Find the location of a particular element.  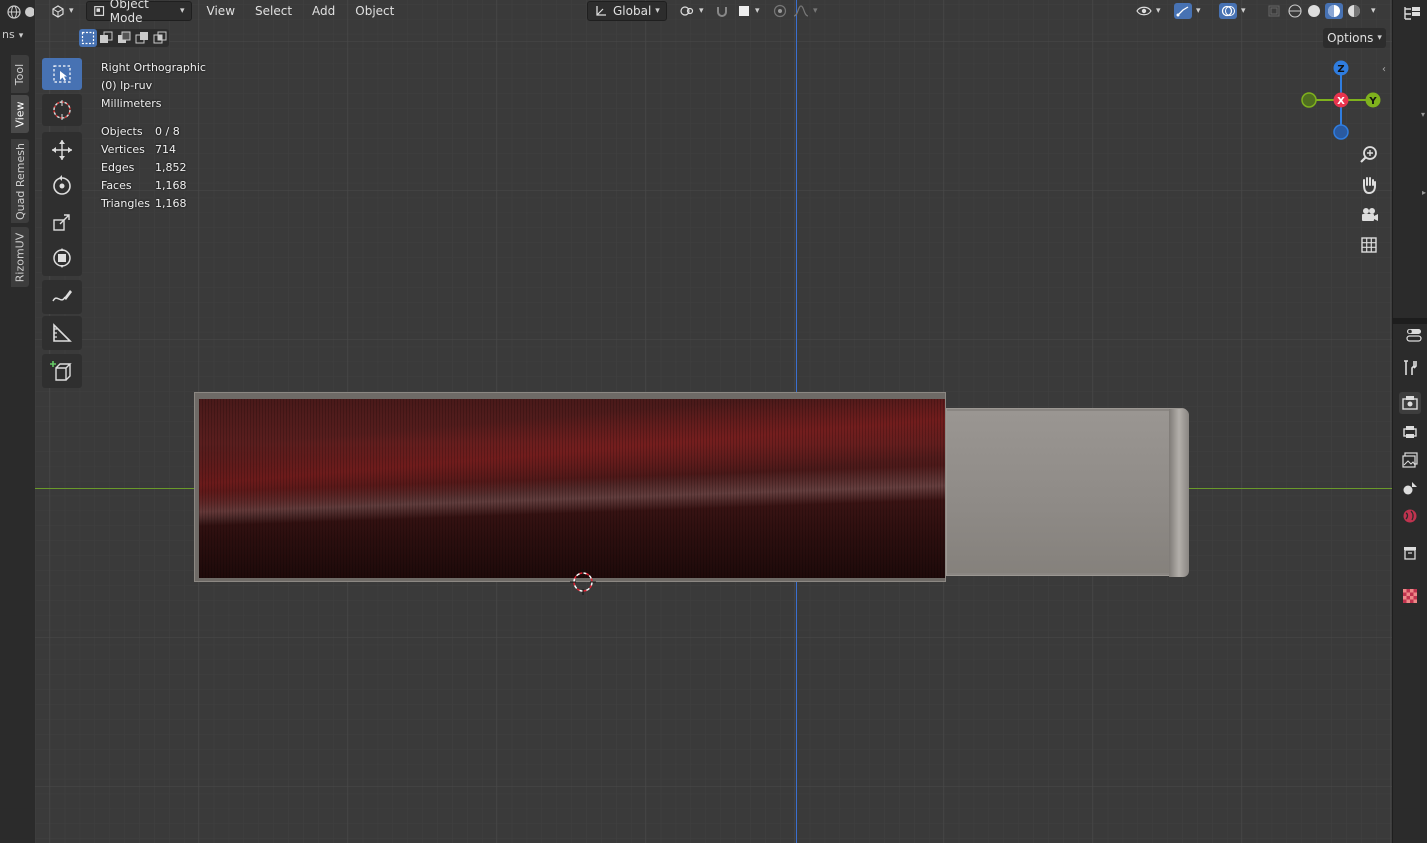

tab-quad-remesh-label: Quad Remesh is located at coordinates (20, 181).